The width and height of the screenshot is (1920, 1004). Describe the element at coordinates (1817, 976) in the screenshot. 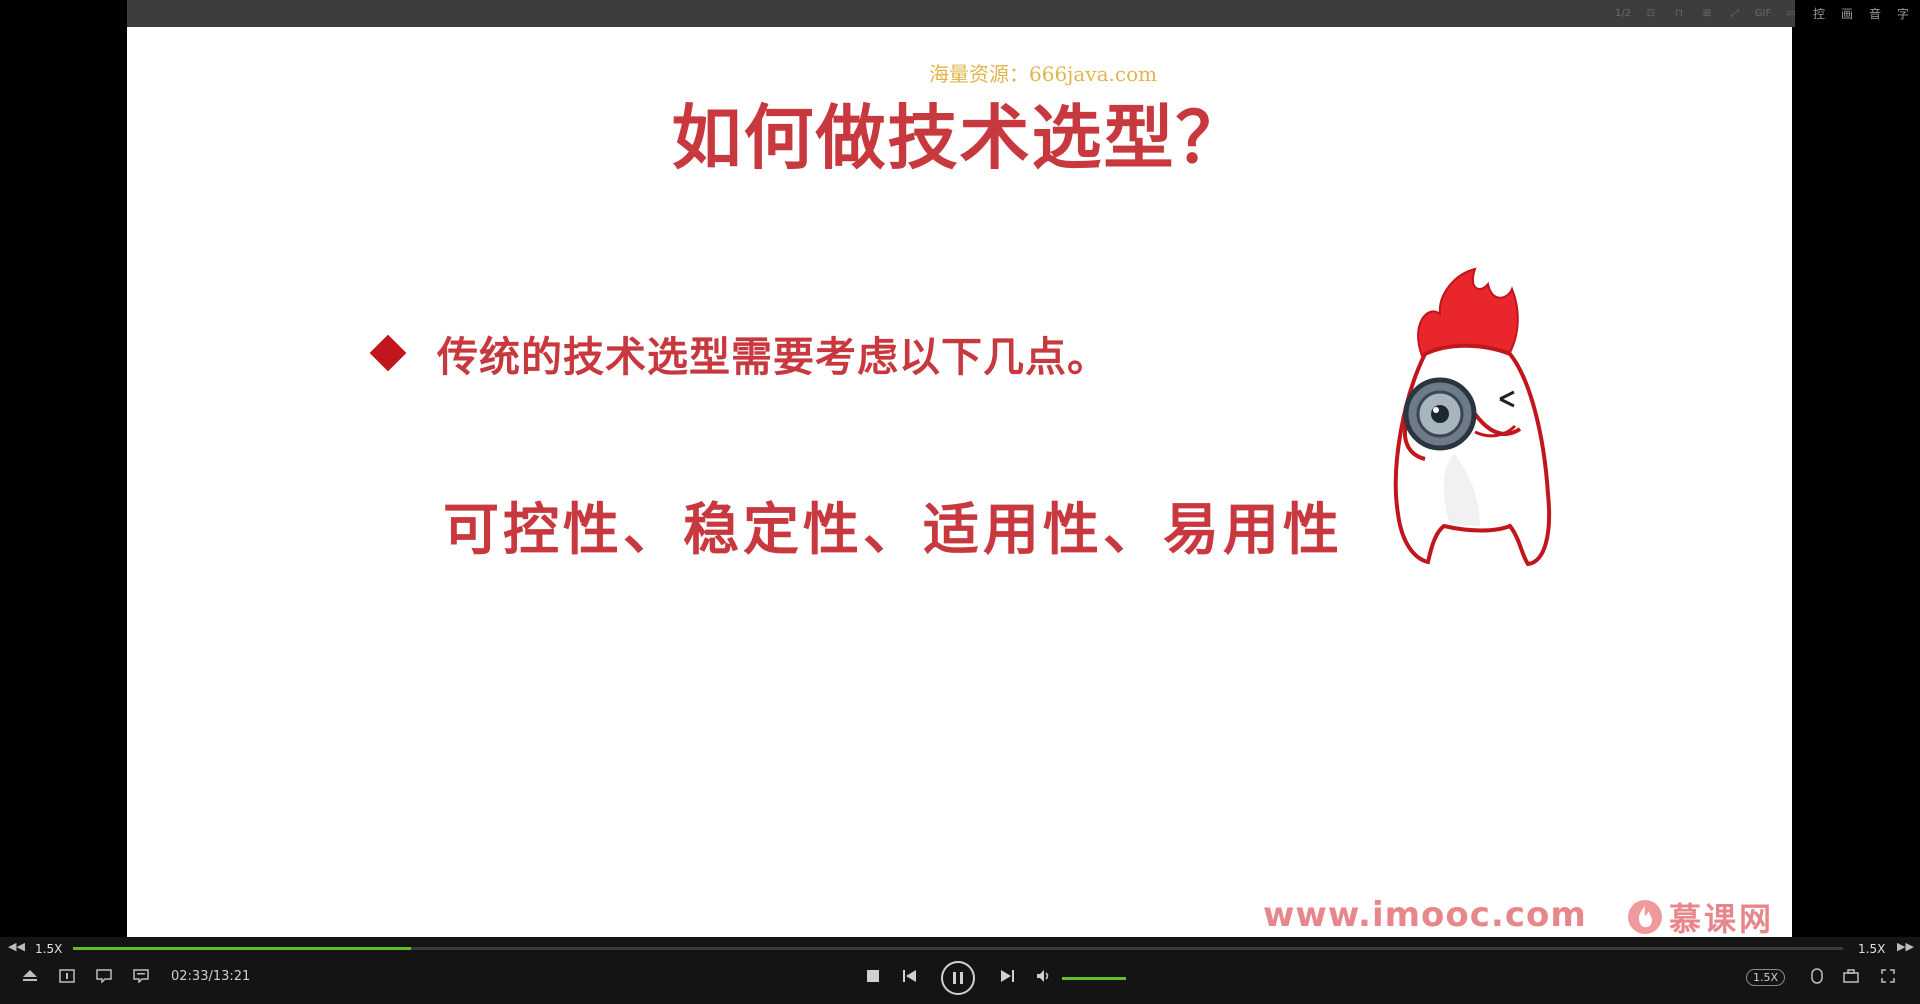

I see `mouse-icon` at that location.